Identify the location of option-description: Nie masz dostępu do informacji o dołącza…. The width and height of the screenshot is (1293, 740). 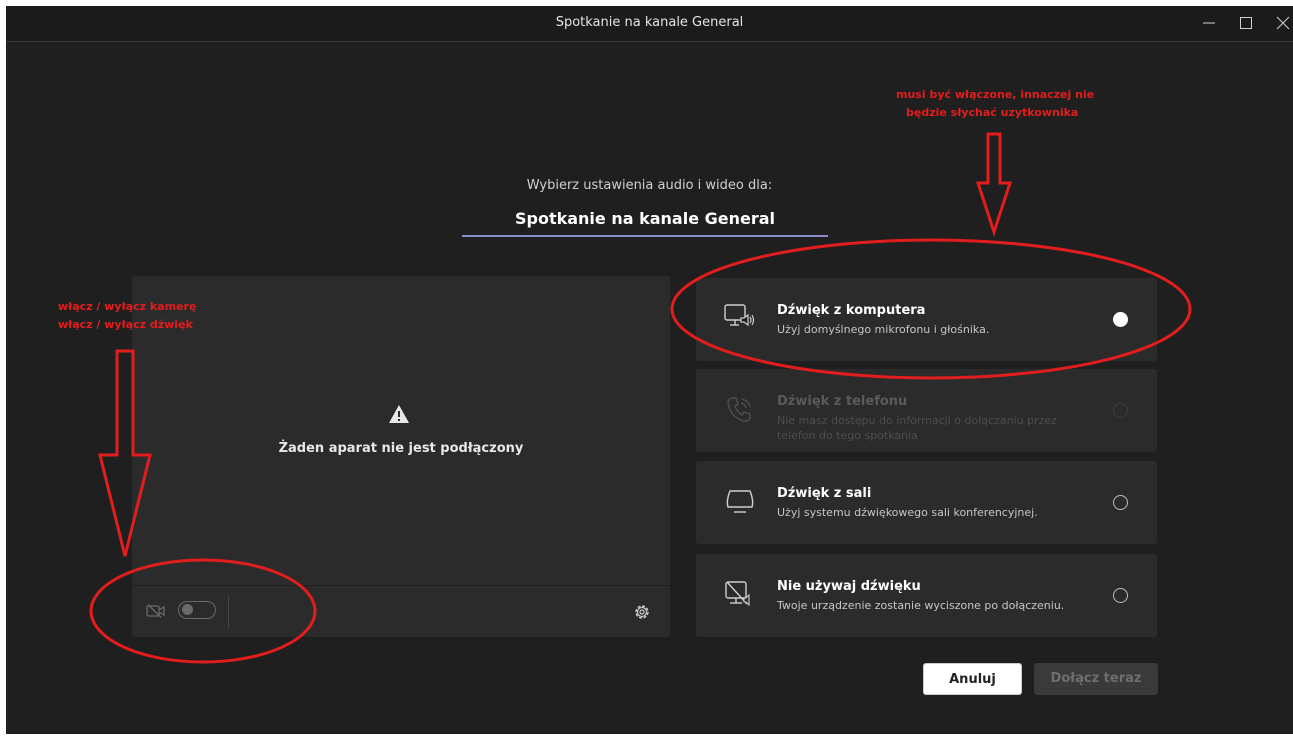
(917, 428).